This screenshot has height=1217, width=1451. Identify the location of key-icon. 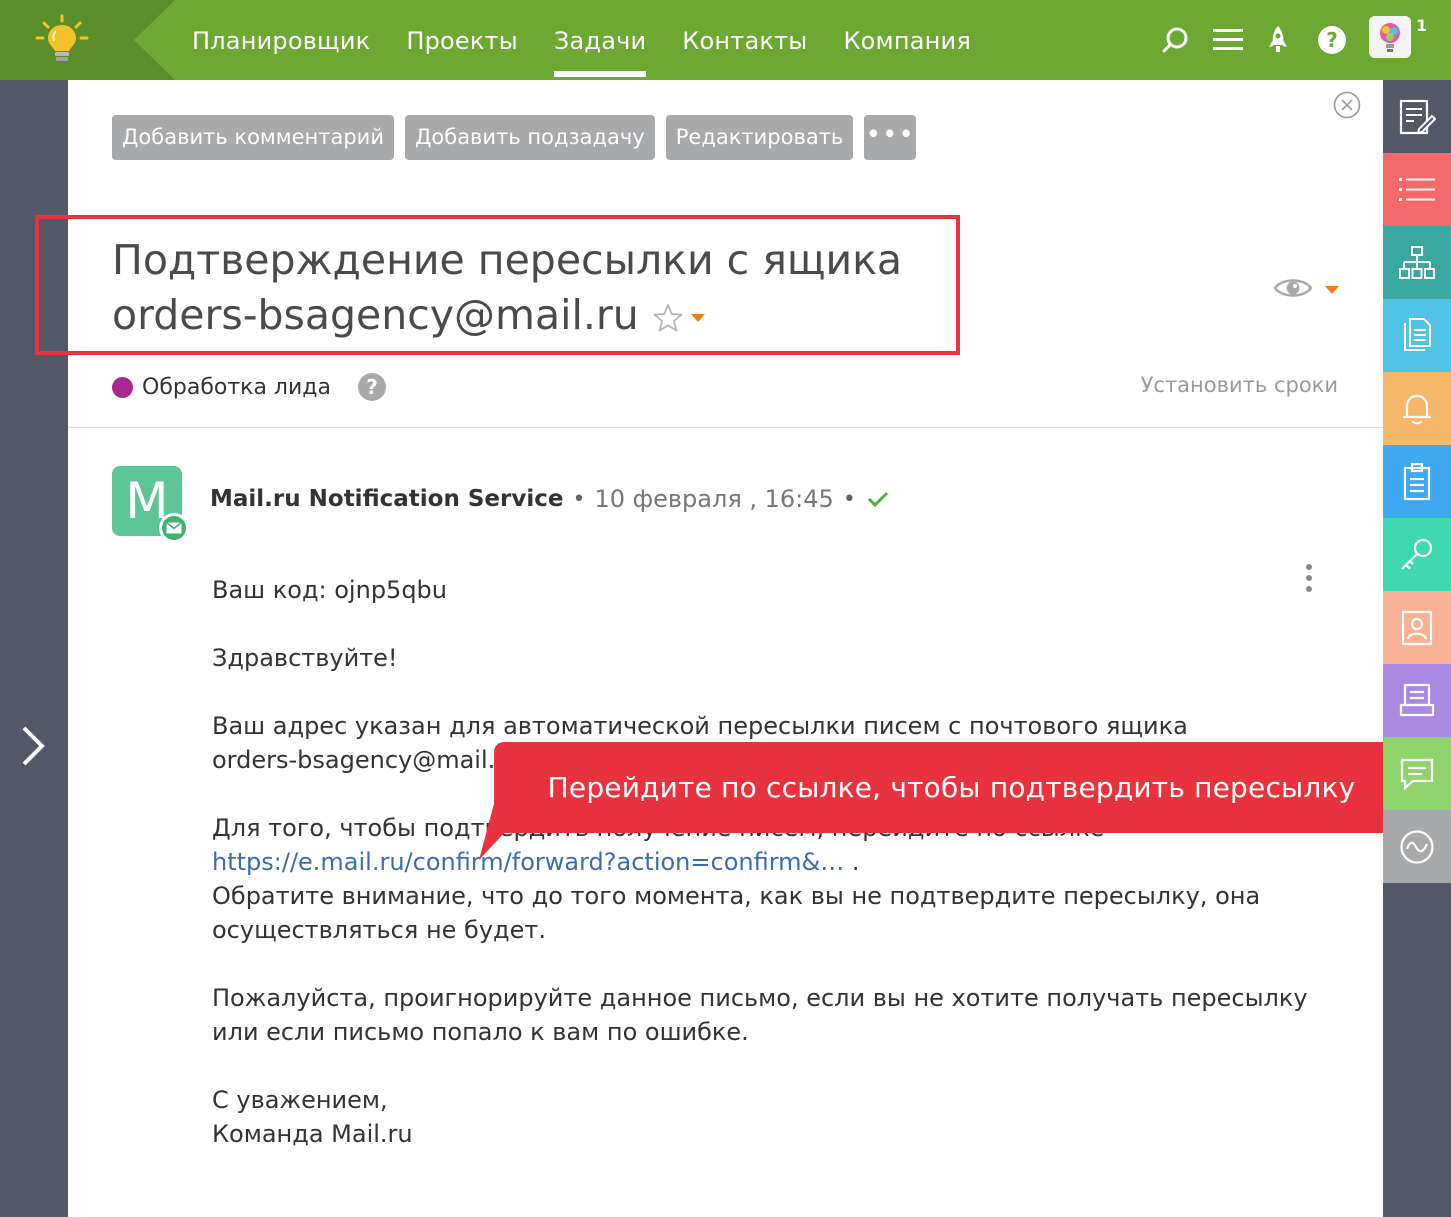
(1417, 554).